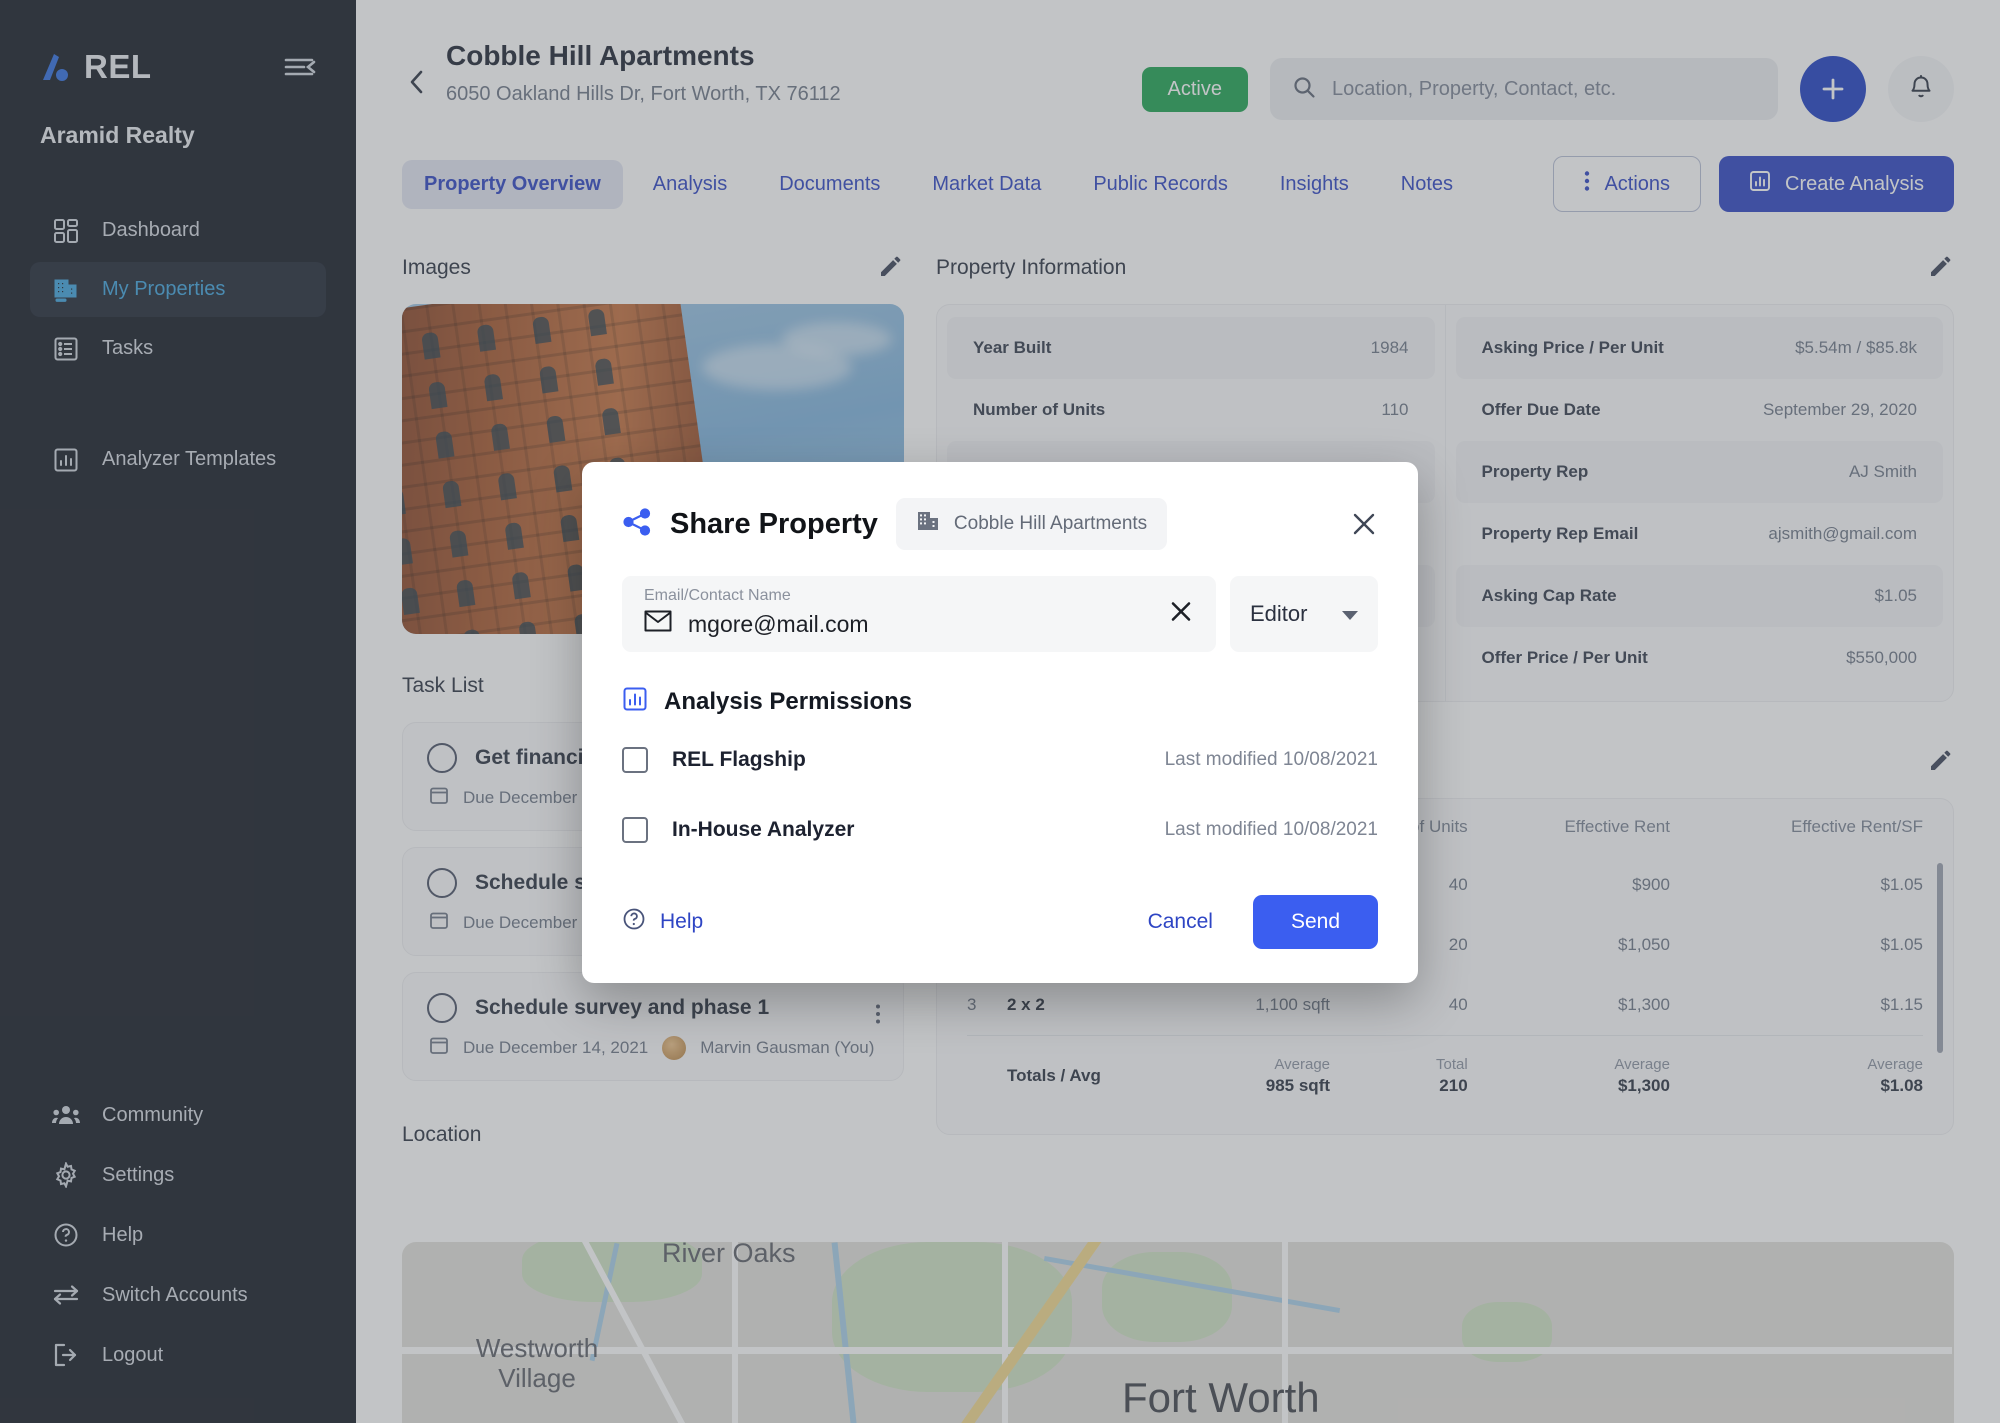 This screenshot has height=1423, width=2000. I want to click on property-chip: Cobble Hill Apartments, so click(1031, 524).